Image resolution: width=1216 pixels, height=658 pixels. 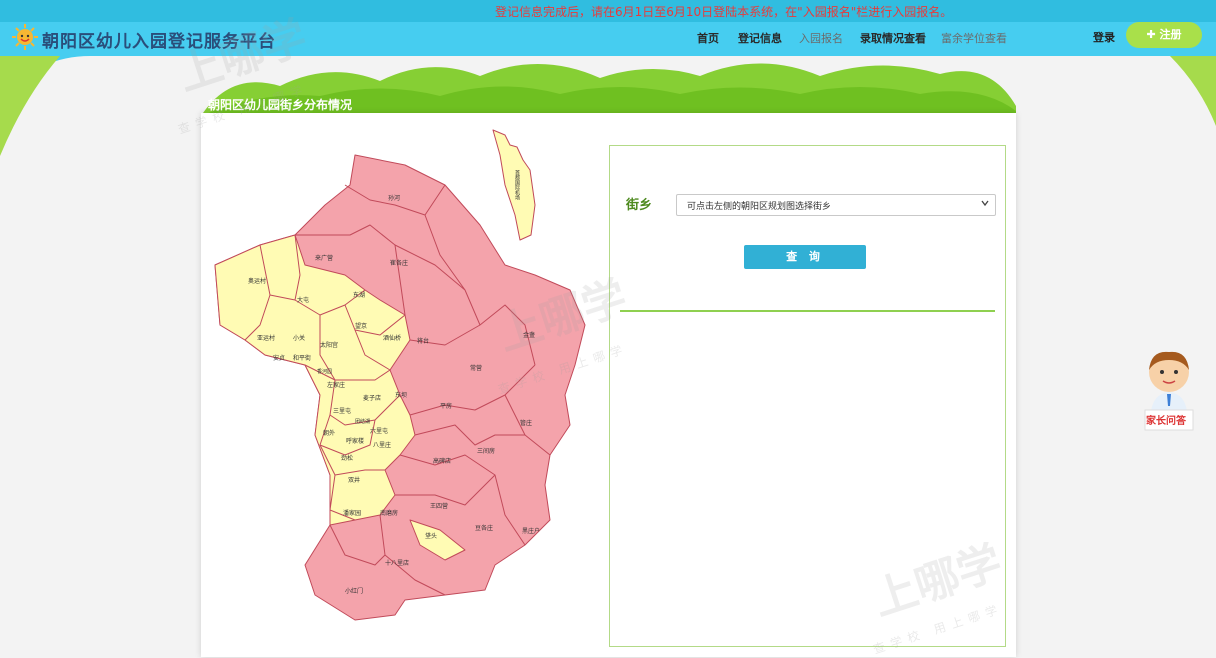 What do you see at coordinates (423, 341) in the screenshot?
I see `map-label-jiangtai: 将台` at bounding box center [423, 341].